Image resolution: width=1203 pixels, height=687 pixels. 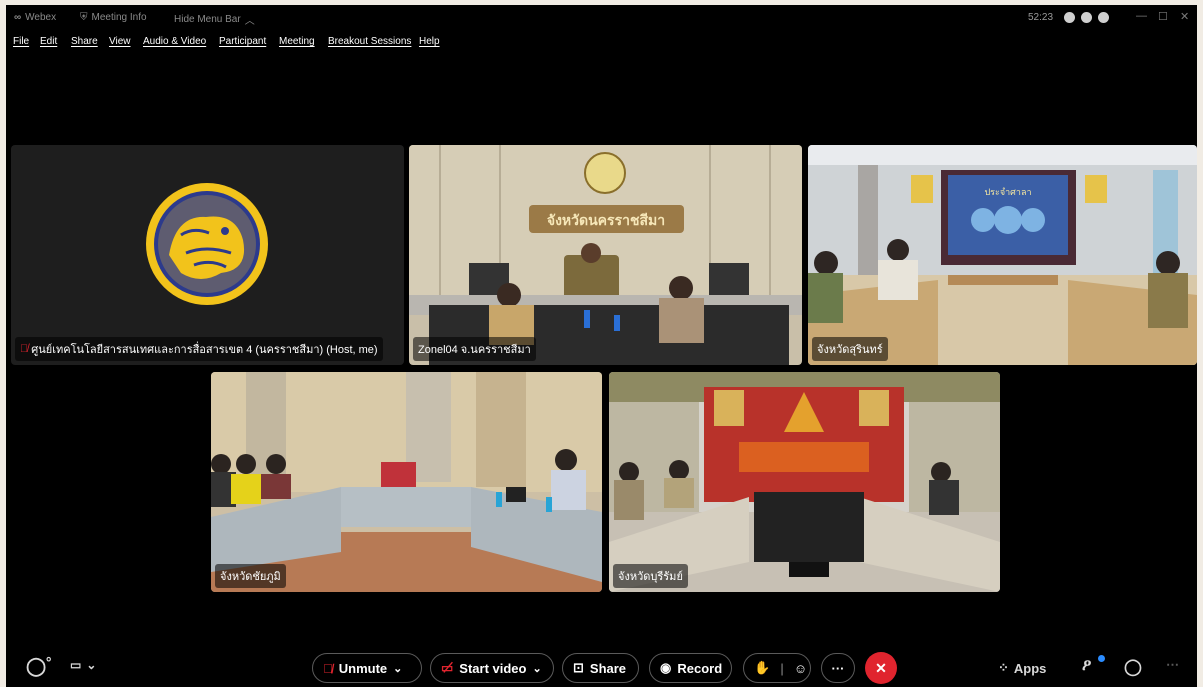 I want to click on video-tile-buriram: จังหวัดบุรีรัมย์, so click(x=804, y=482).